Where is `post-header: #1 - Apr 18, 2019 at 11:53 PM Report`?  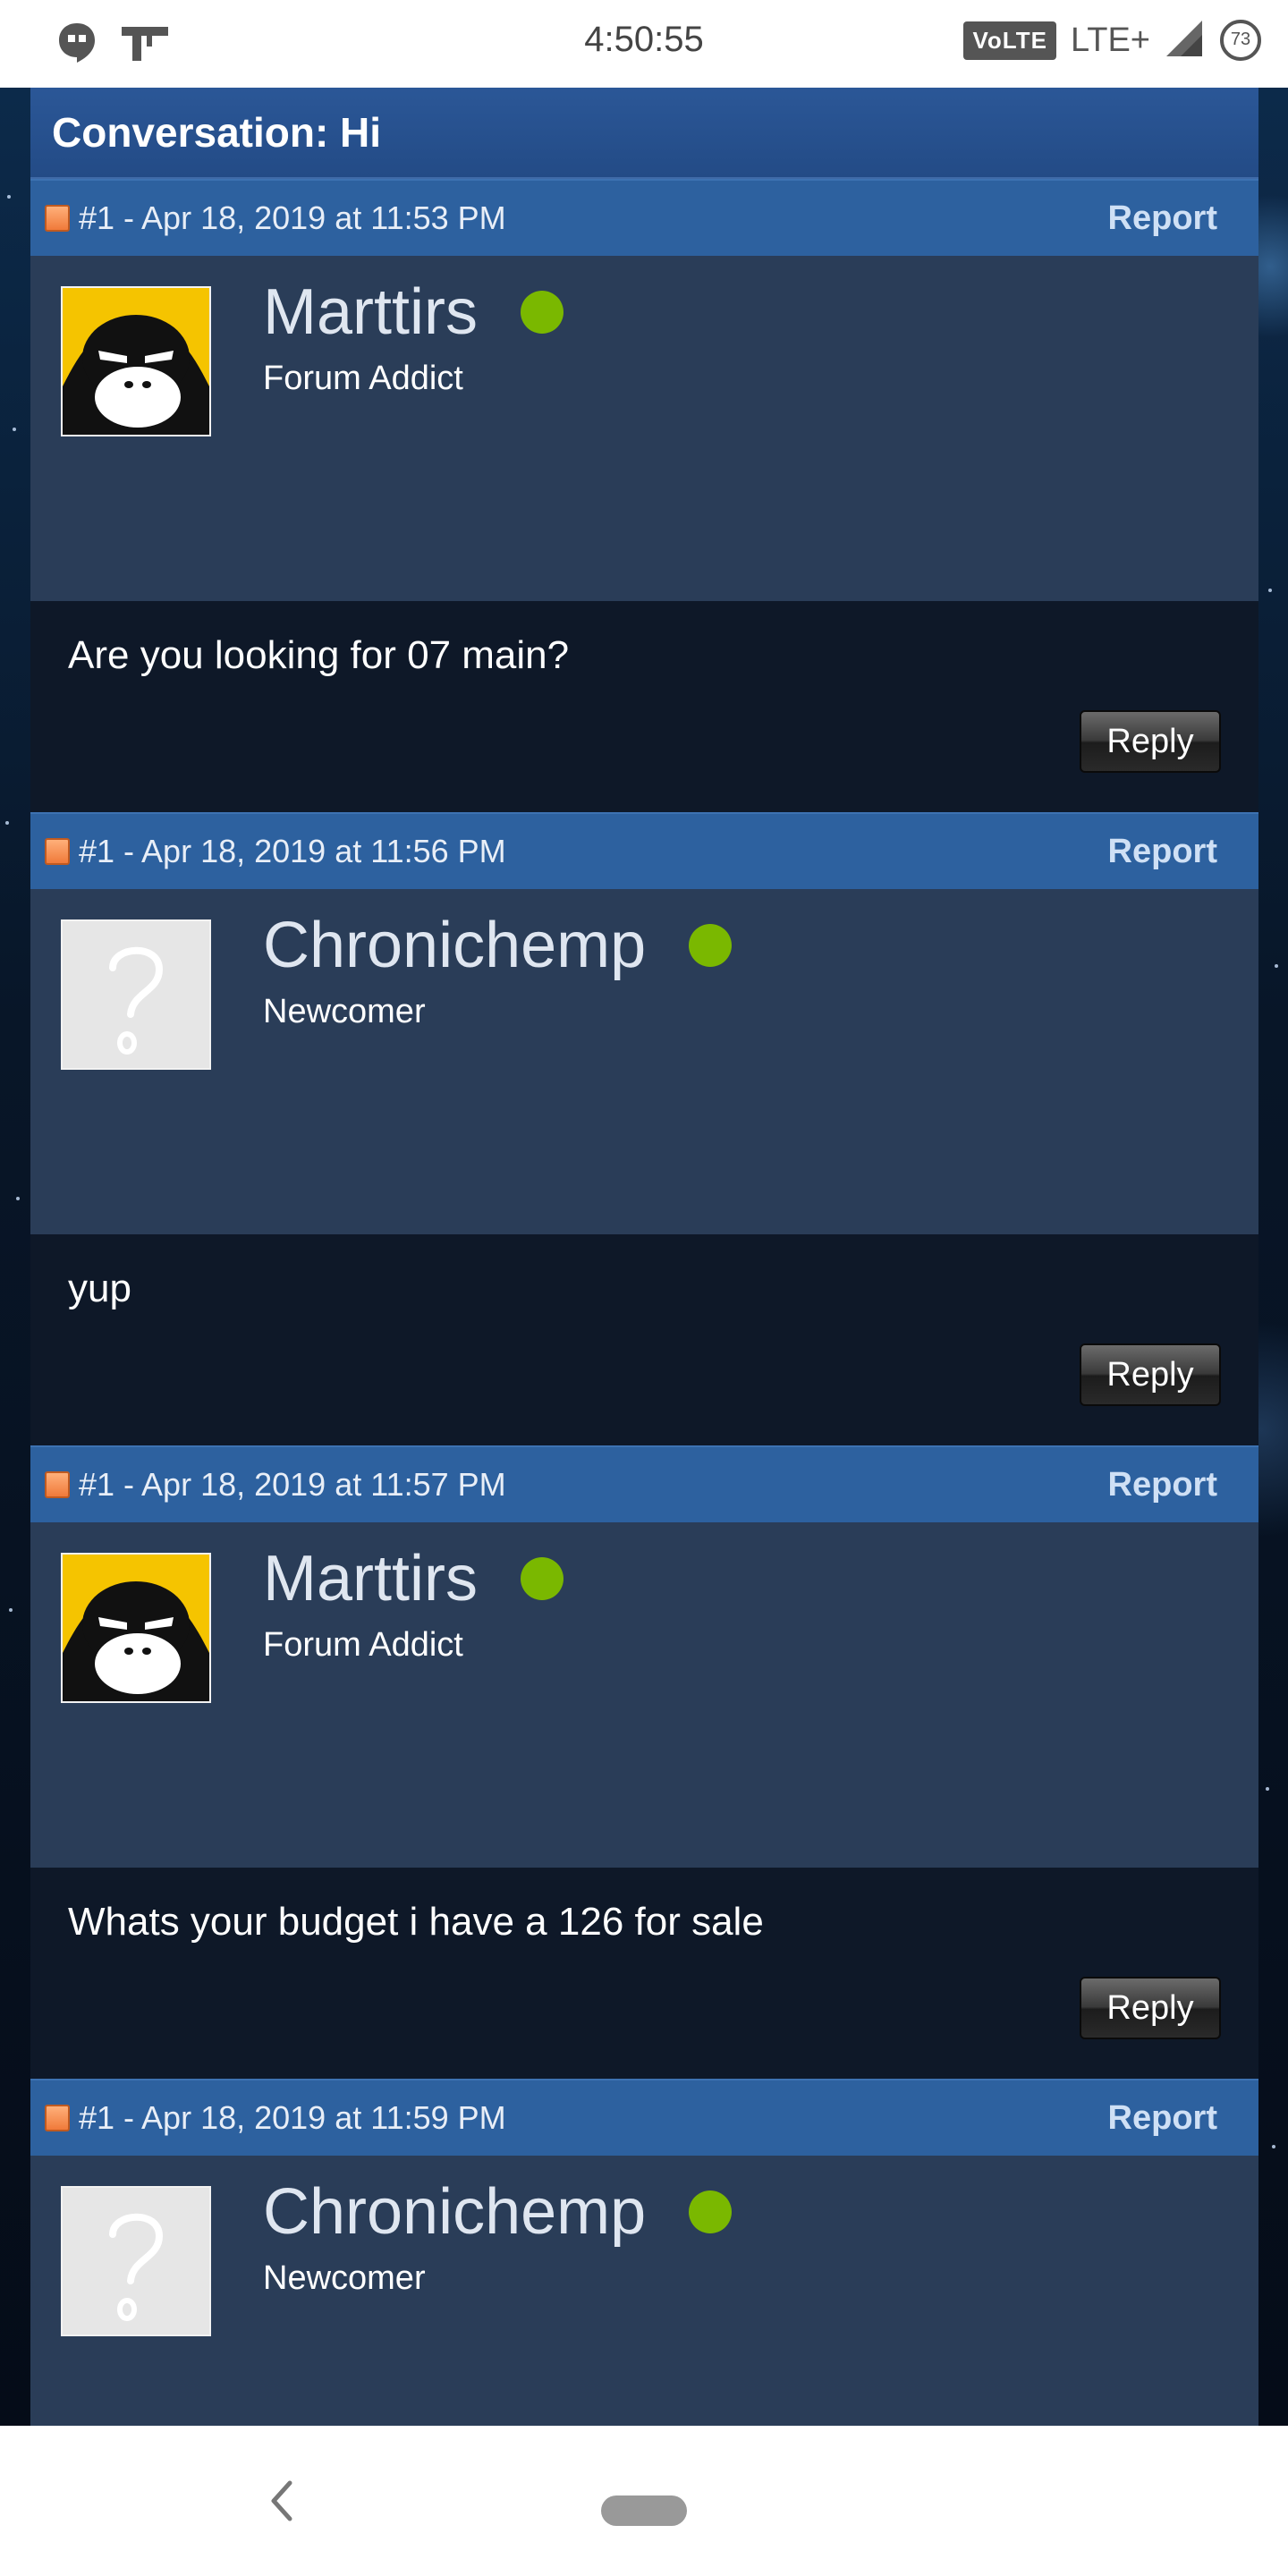 post-header: #1 - Apr 18, 2019 at 11:53 PM Report is located at coordinates (644, 217).